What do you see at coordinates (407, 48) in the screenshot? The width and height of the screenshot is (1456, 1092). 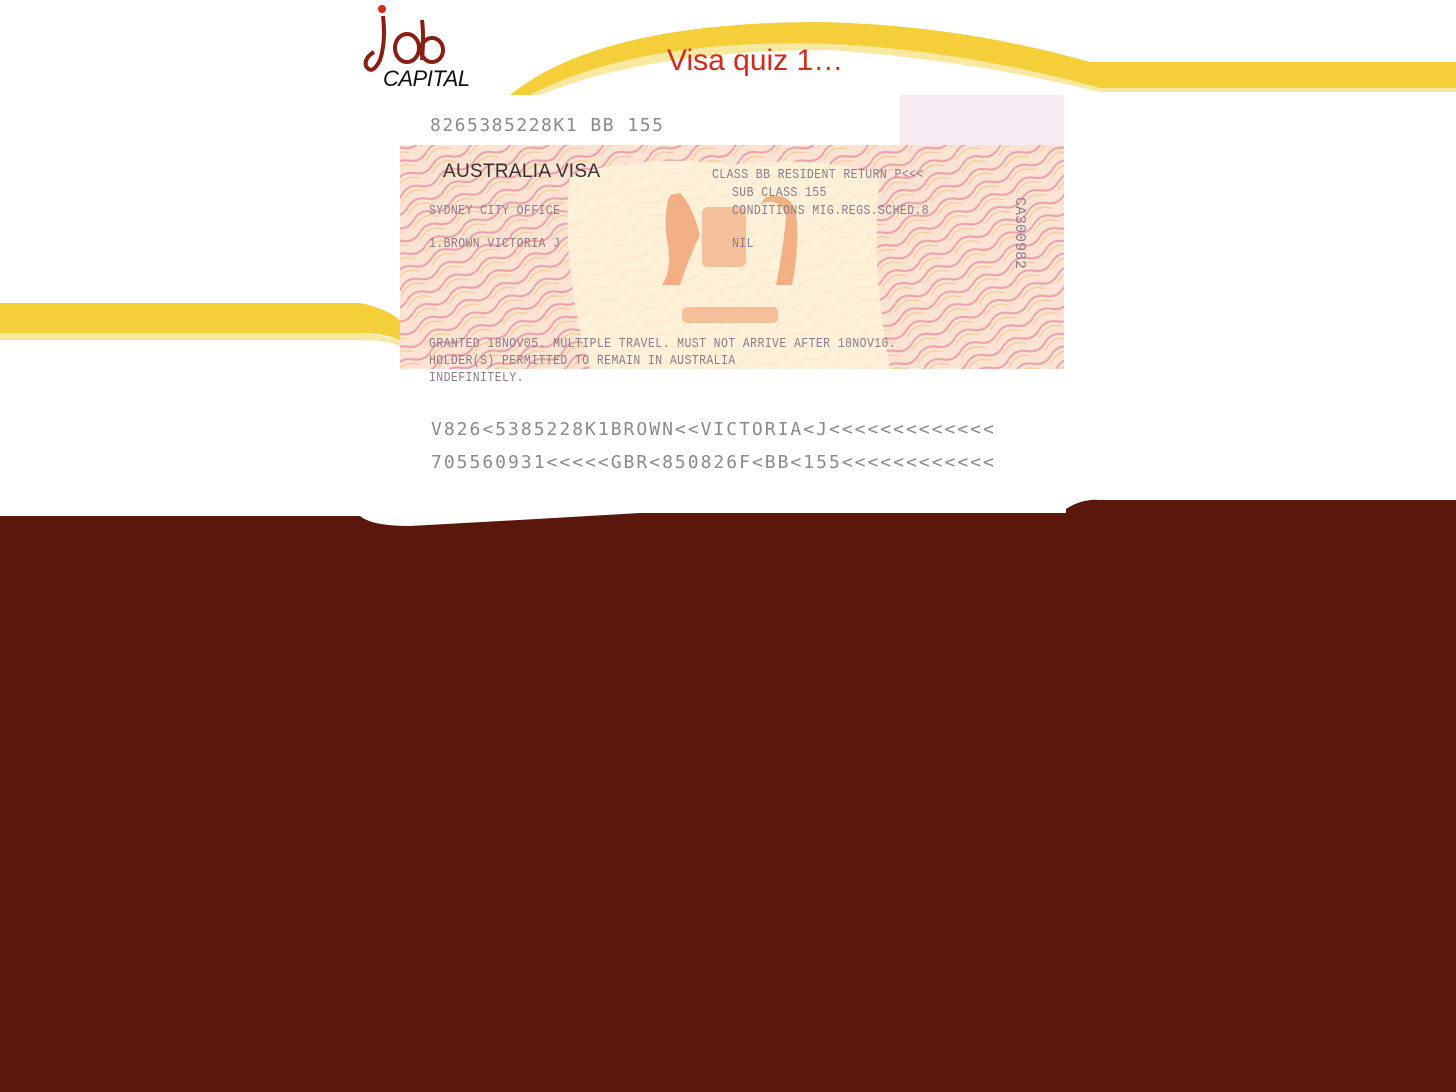 I see `logo-o` at bounding box center [407, 48].